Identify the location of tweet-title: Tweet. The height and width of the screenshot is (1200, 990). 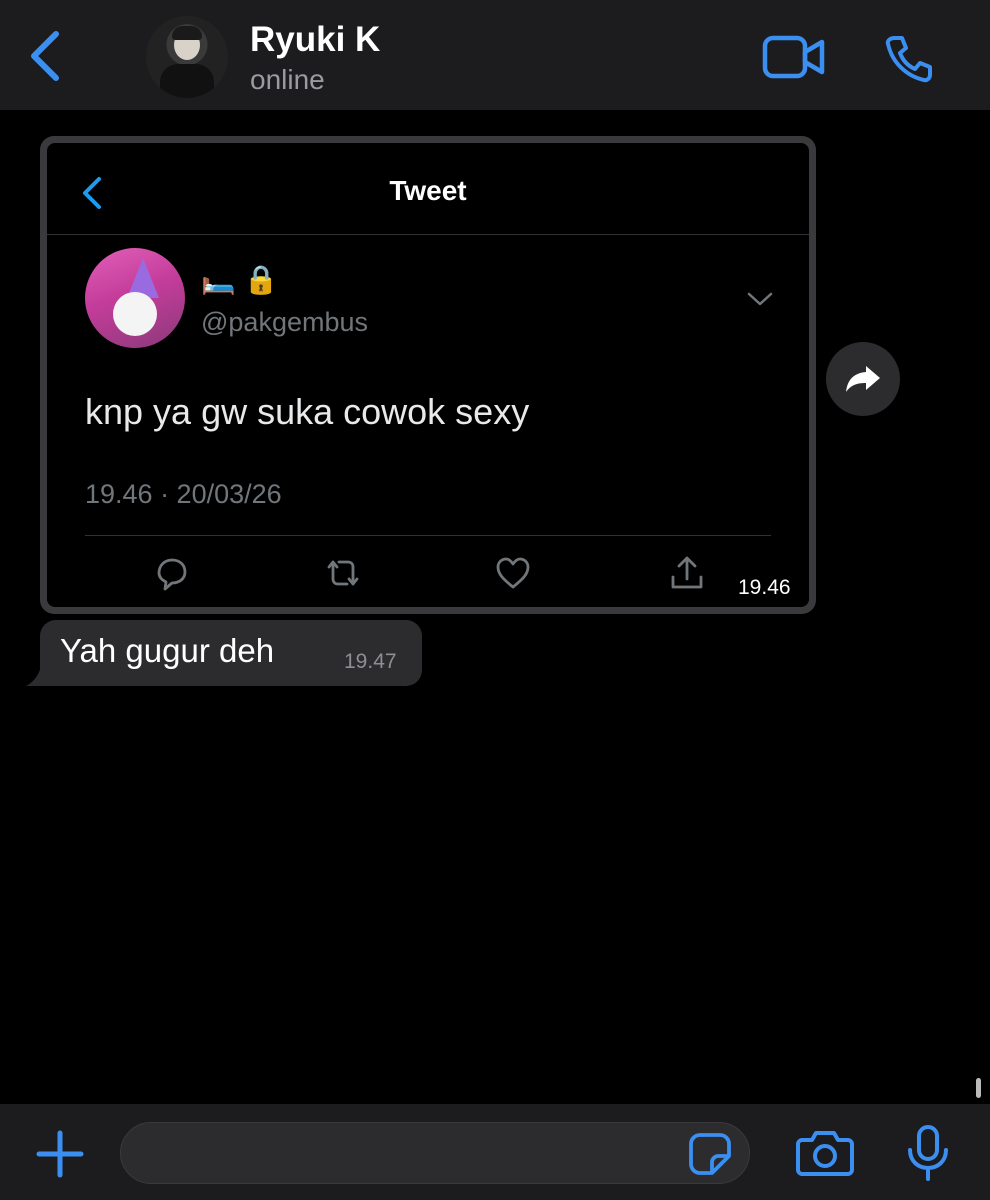
(428, 190).